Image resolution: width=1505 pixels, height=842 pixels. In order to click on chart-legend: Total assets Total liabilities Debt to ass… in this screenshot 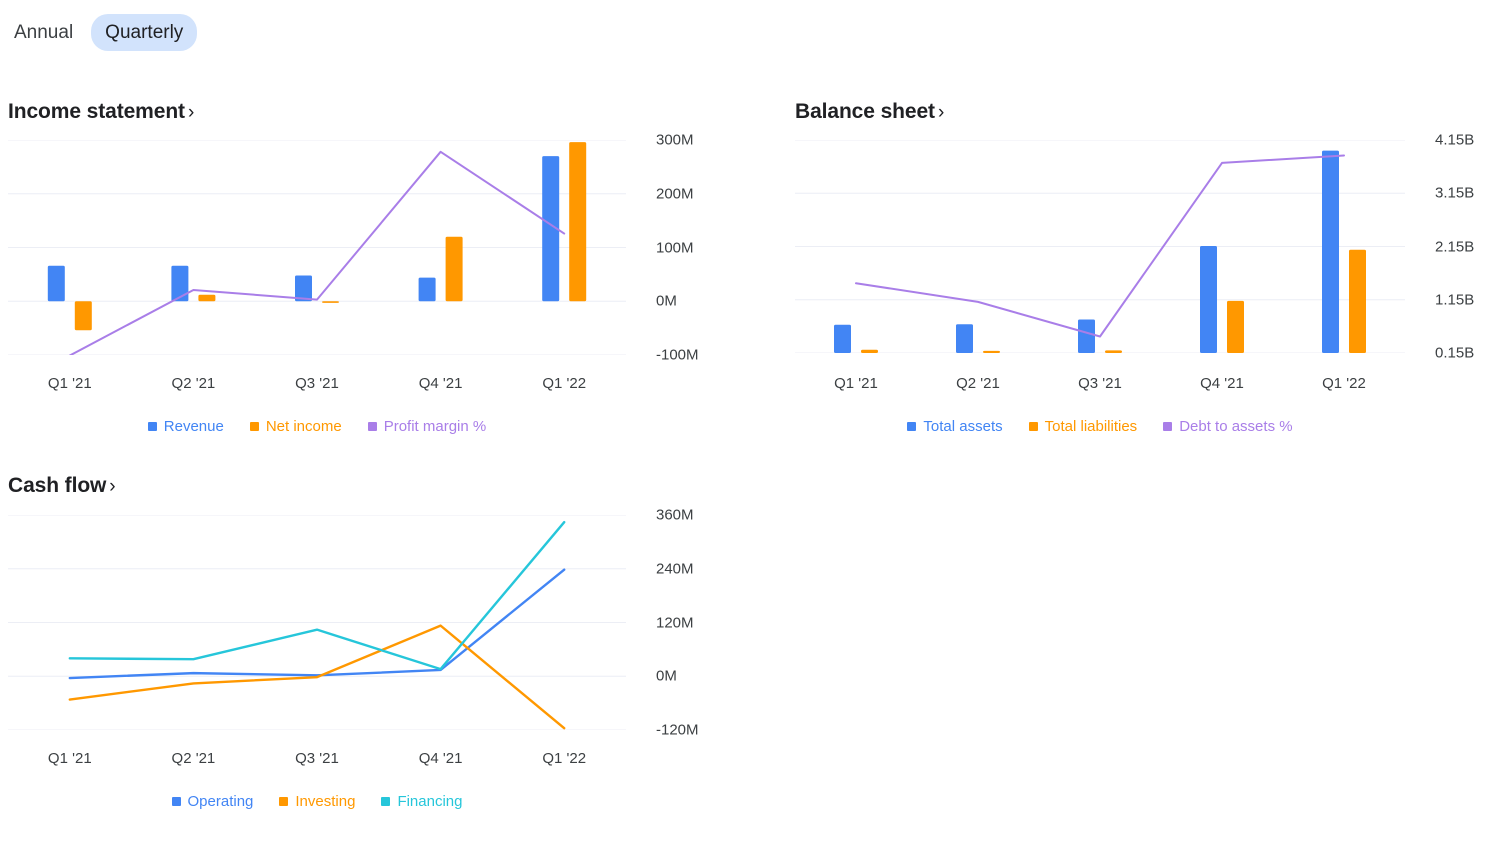, I will do `click(1100, 426)`.